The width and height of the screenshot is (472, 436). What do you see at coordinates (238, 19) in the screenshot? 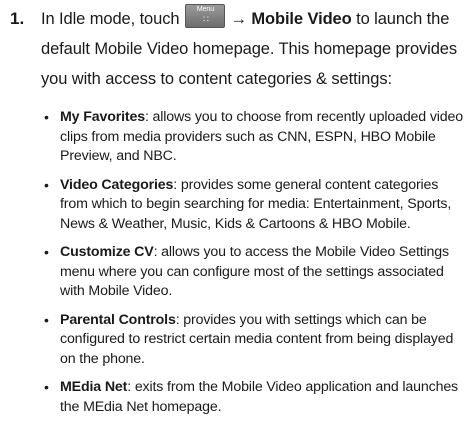
I see `arrow-glyph: →` at bounding box center [238, 19].